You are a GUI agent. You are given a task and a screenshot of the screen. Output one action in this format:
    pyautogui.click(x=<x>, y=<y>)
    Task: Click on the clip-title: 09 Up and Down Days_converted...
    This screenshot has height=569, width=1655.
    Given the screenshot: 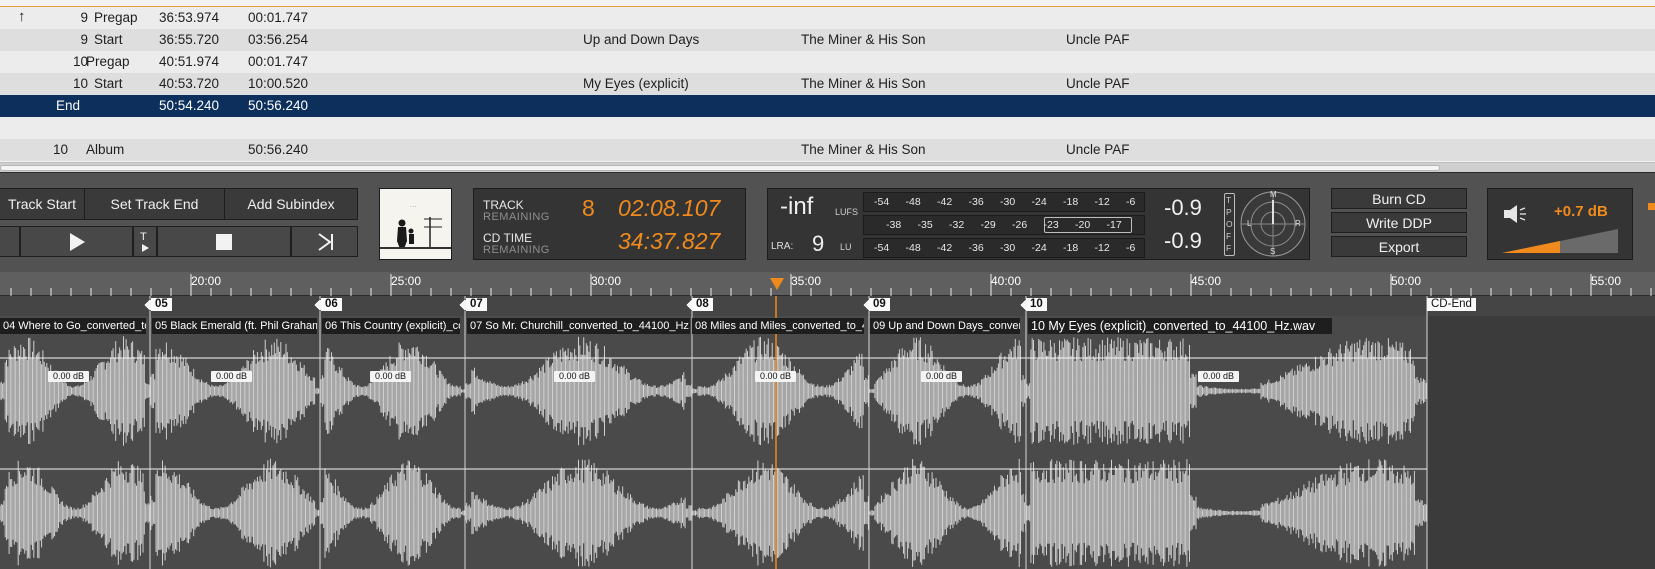 What is the action you would take?
    pyautogui.click(x=945, y=326)
    